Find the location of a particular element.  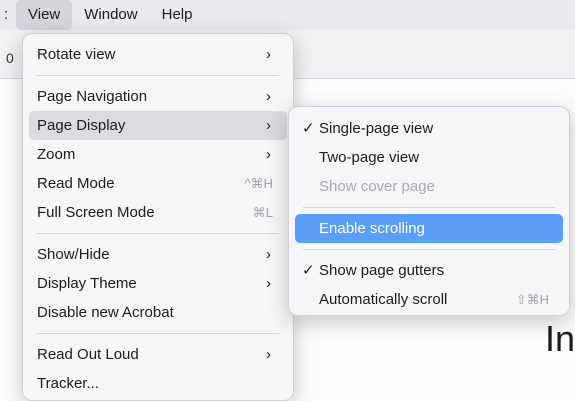

menu-item-disable-new-acrobat: Disable new Acrobat is located at coordinates (158, 312).